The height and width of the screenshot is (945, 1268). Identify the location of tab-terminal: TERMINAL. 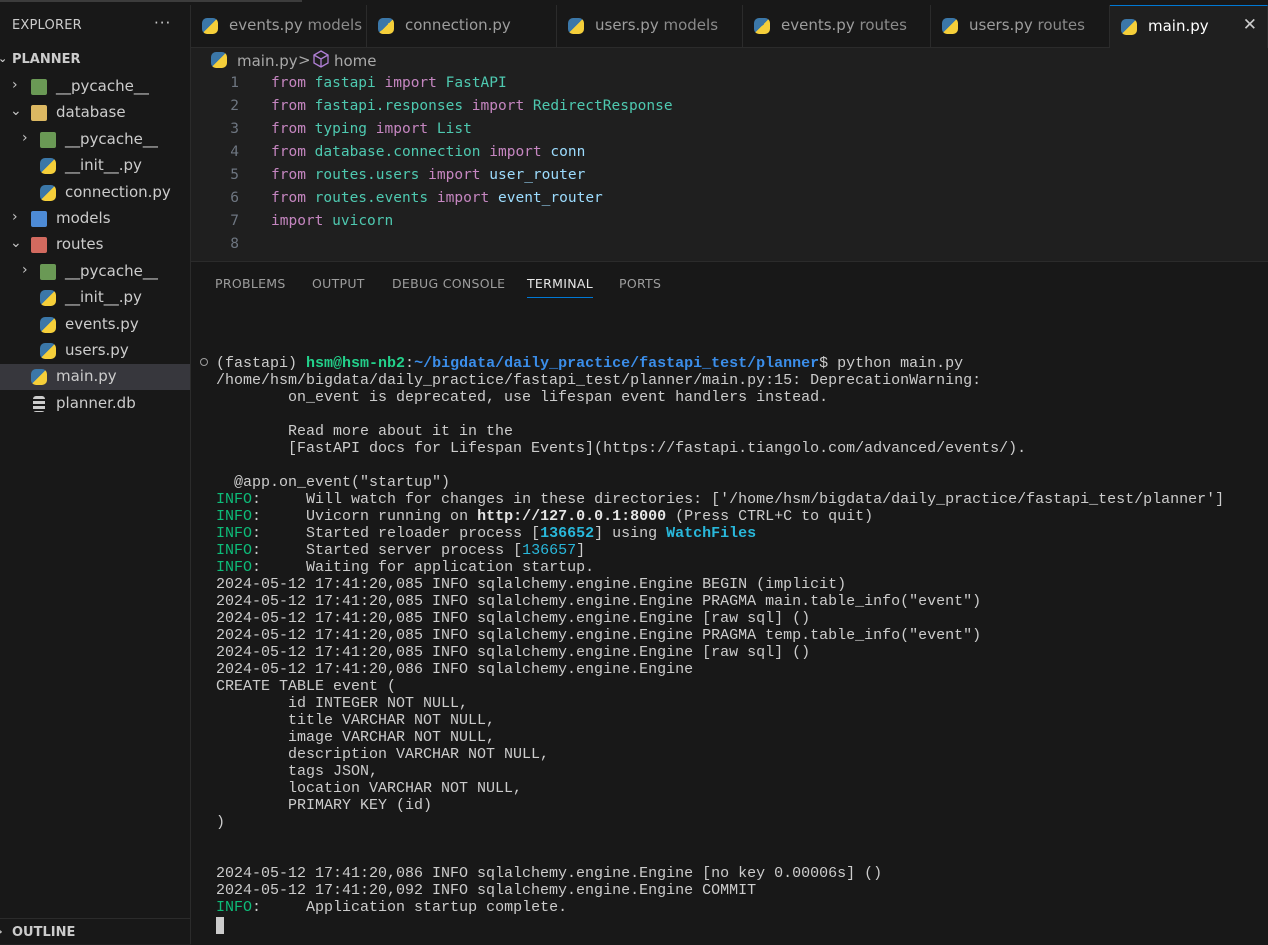
(560, 287).